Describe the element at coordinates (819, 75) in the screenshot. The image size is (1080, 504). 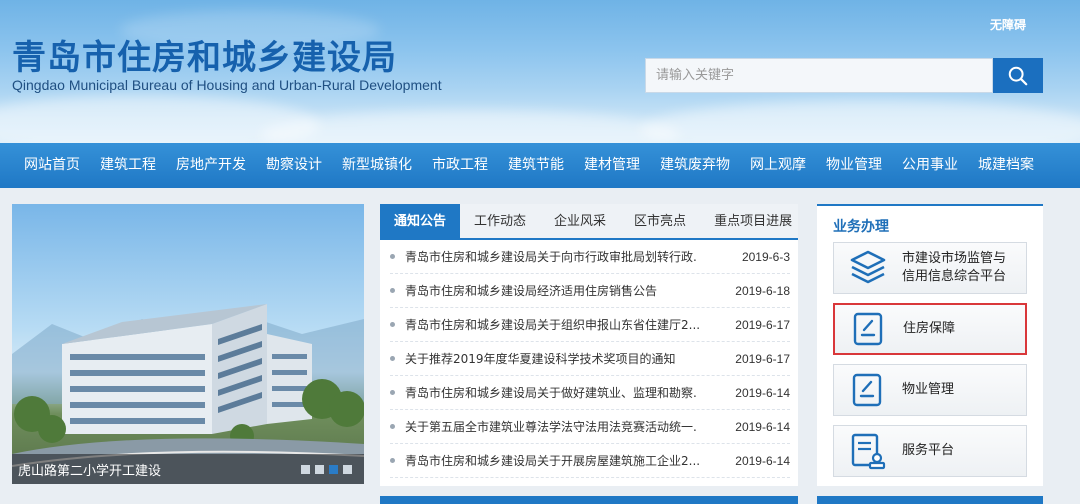
I see `search-input` at that location.